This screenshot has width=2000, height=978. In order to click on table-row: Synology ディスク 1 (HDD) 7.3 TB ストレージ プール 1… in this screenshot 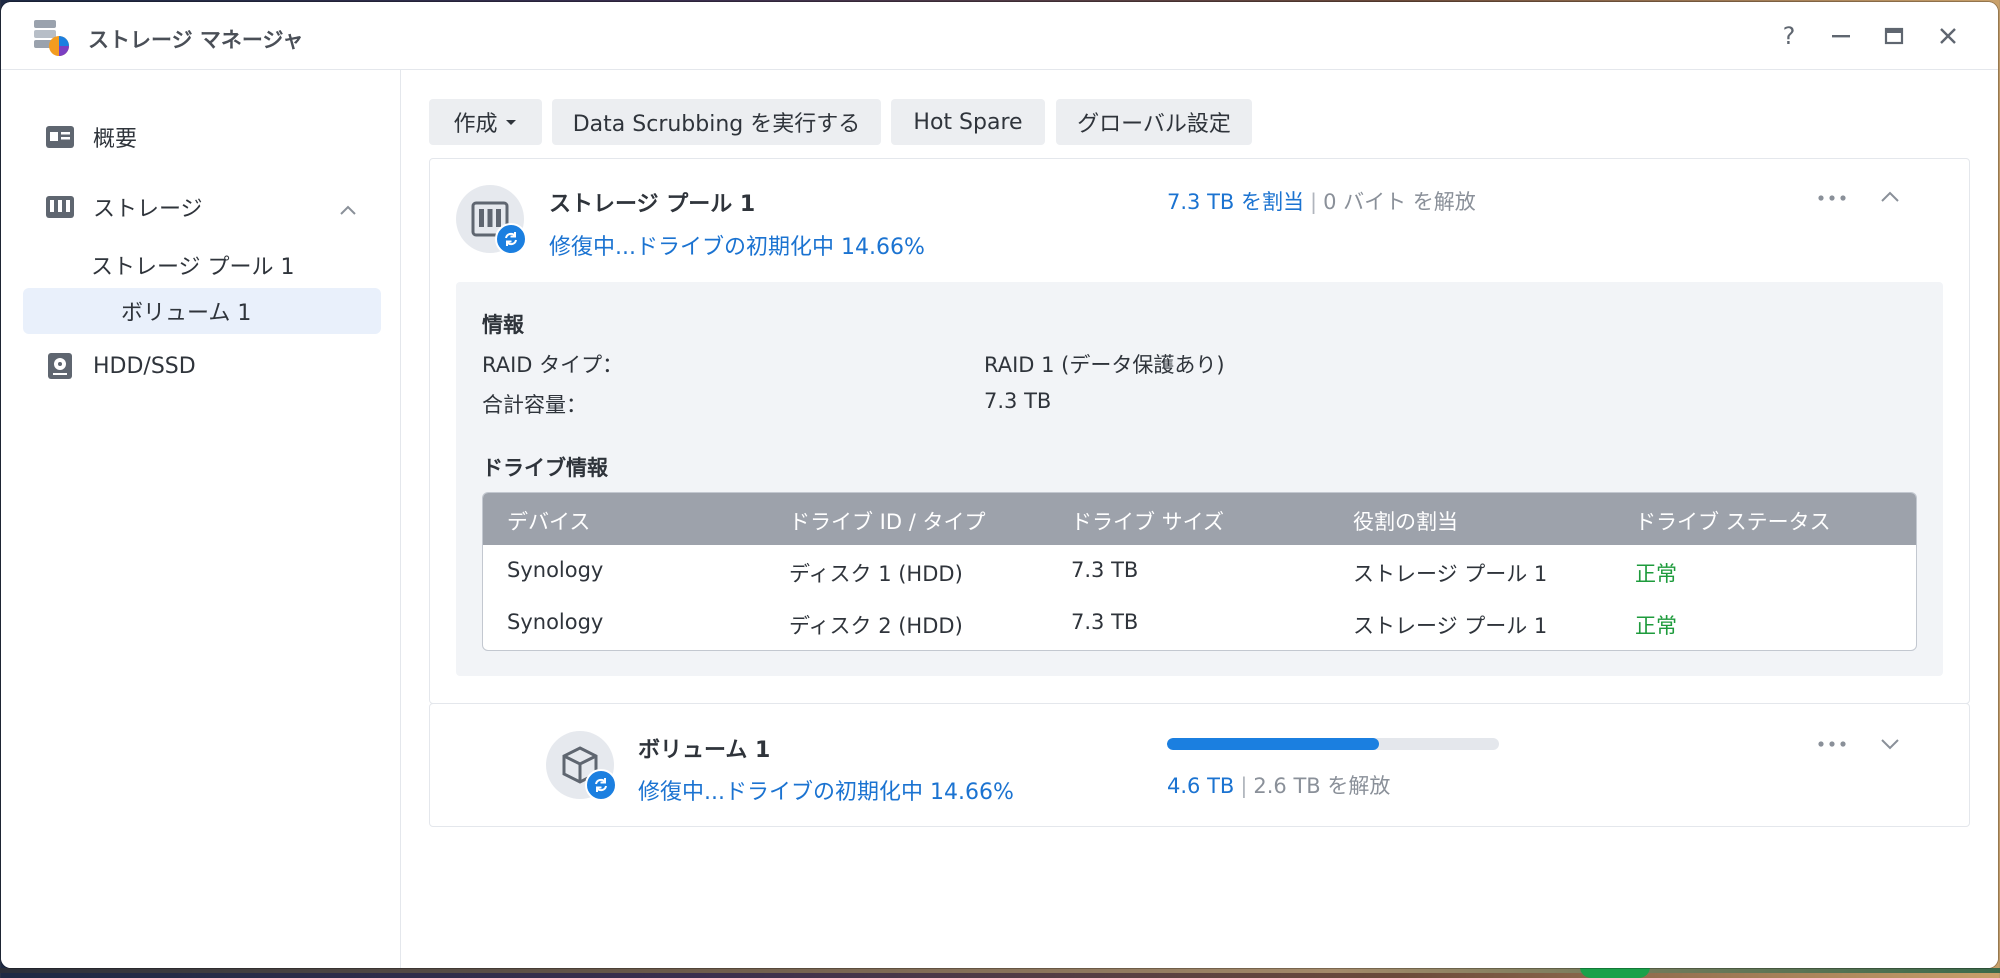, I will do `click(1199, 571)`.